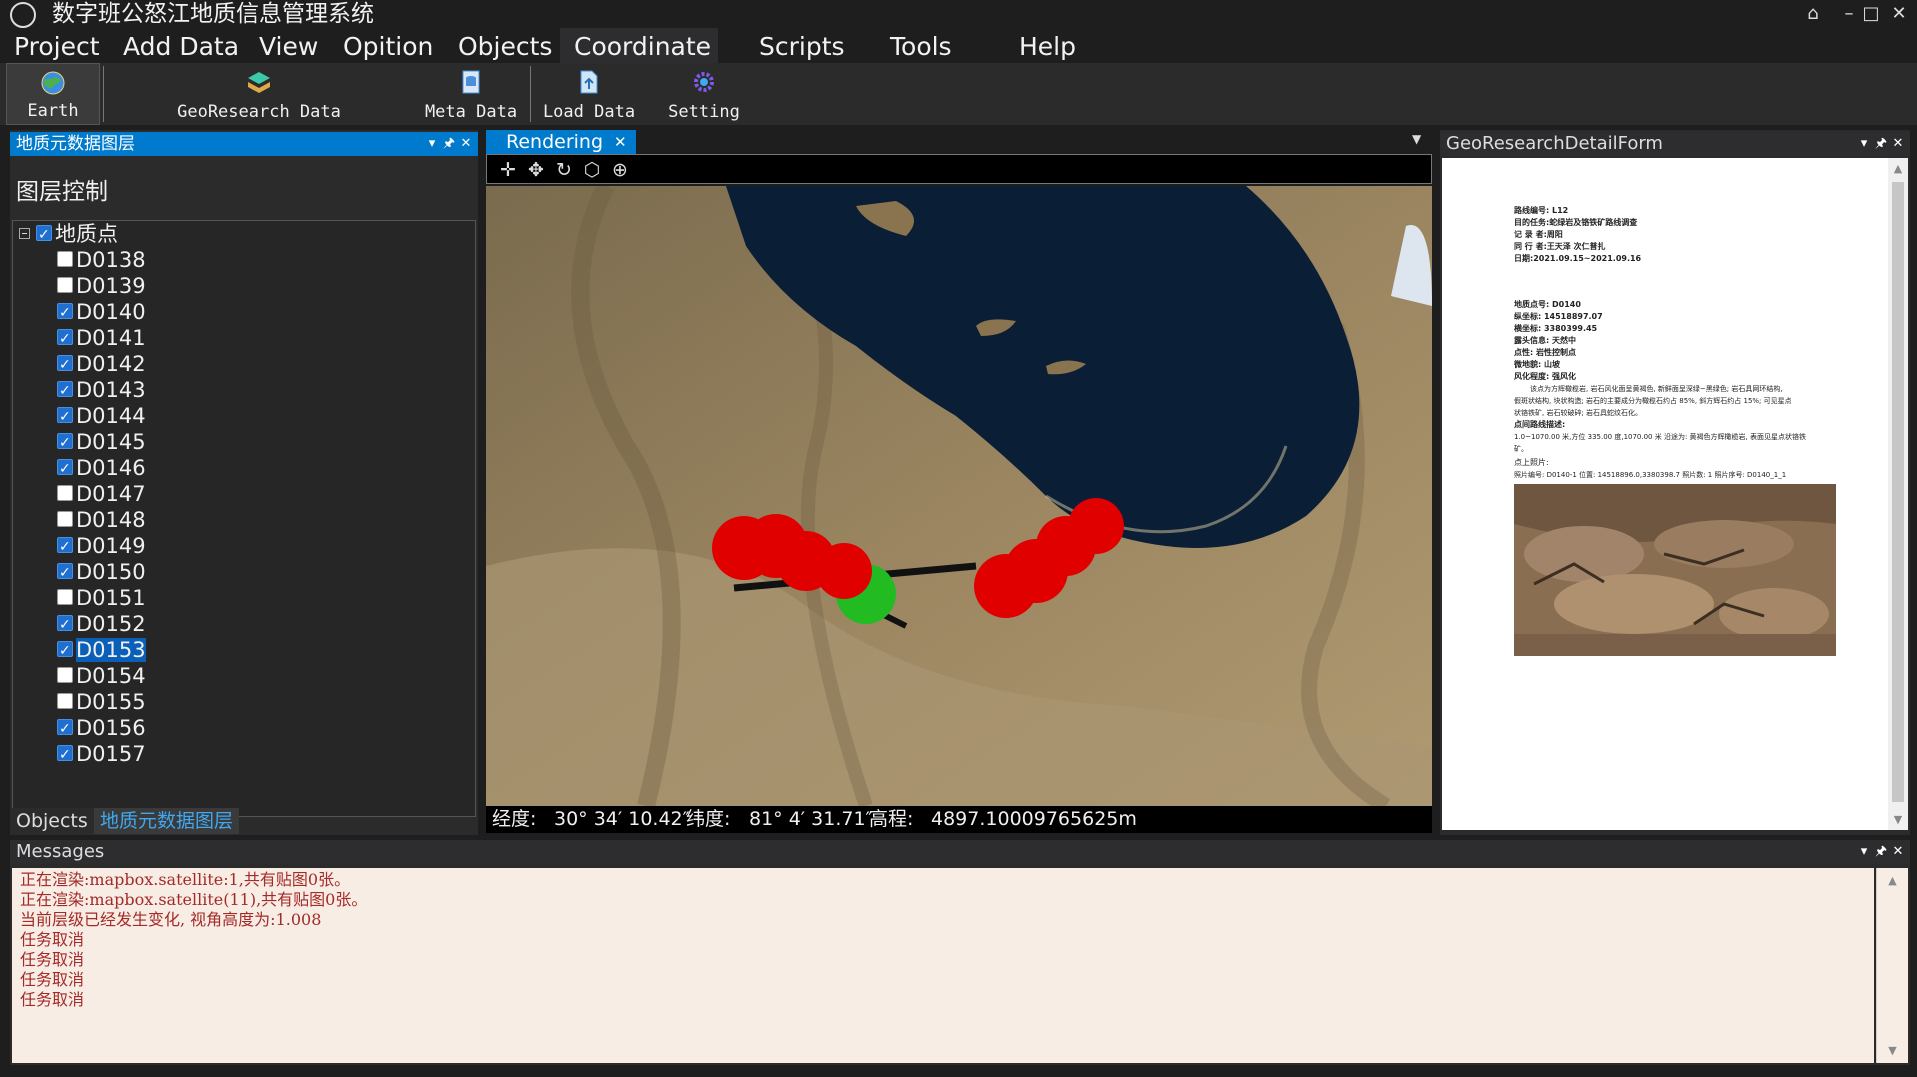 Image resolution: width=1917 pixels, height=1077 pixels. Describe the element at coordinates (536, 170) in the screenshot. I see `move-icon: ✥` at that location.